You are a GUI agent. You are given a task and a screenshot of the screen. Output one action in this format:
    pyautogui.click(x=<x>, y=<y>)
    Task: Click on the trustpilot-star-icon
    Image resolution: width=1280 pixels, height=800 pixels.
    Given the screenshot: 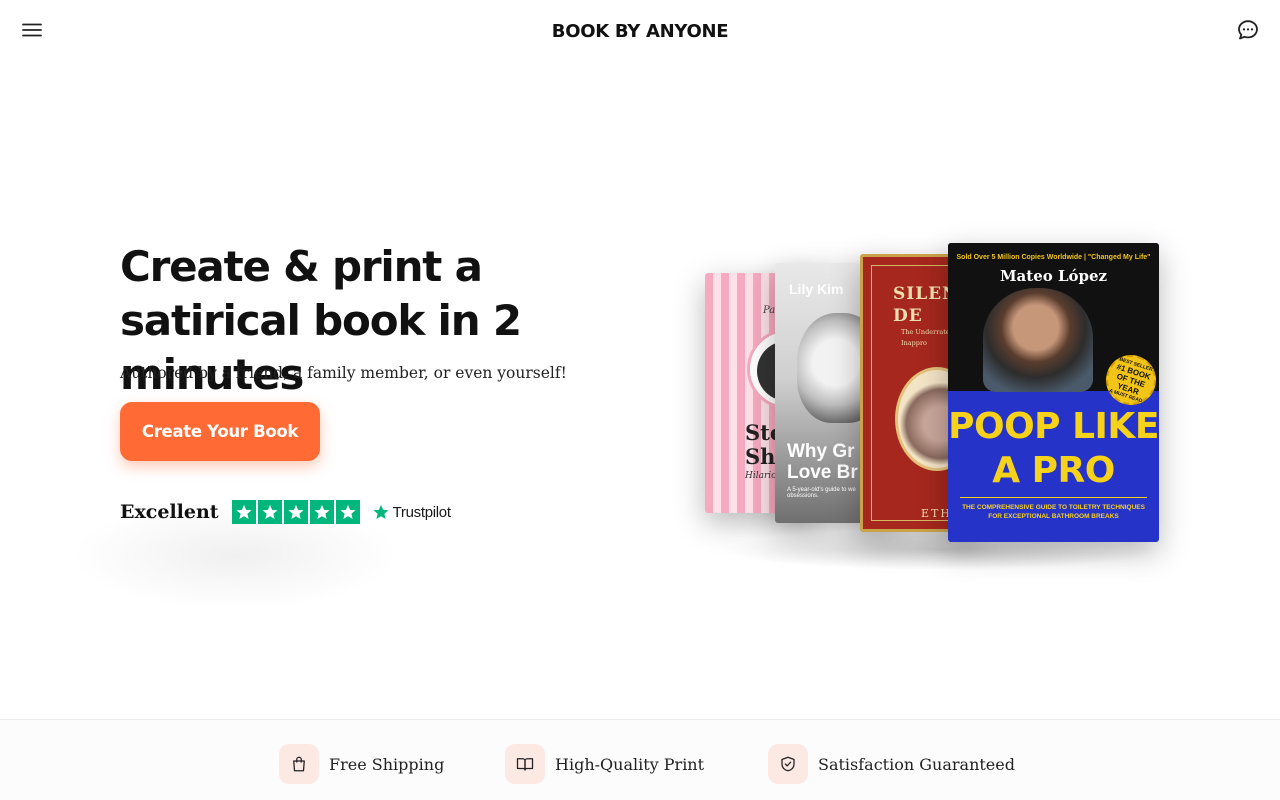 What is the action you would take?
    pyautogui.click(x=381, y=512)
    